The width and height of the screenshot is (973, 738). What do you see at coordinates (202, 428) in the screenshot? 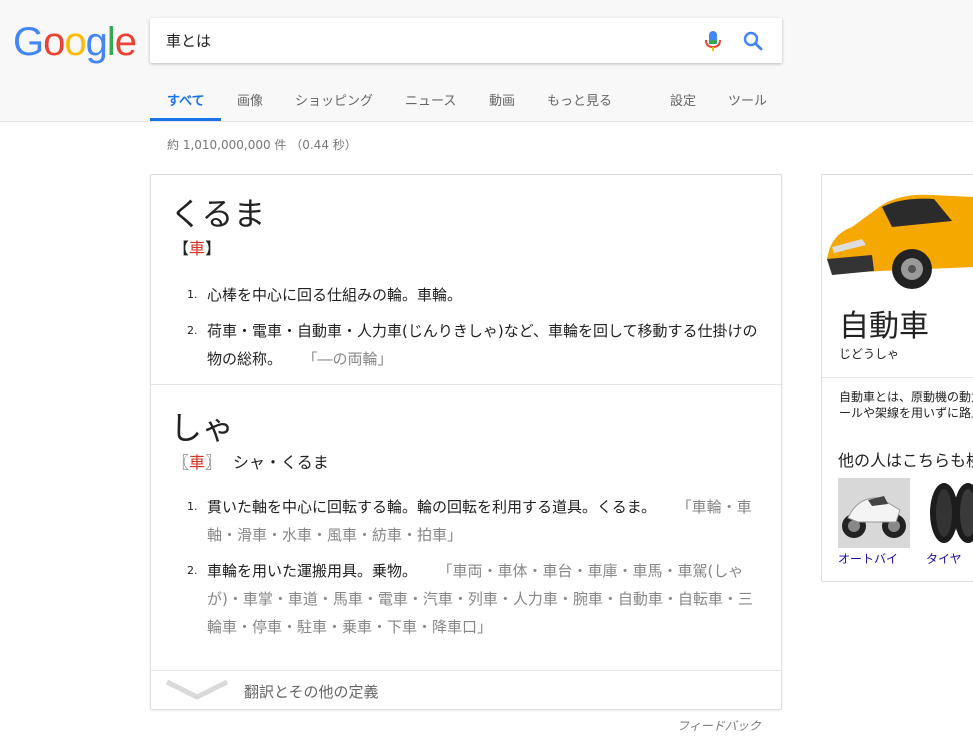
I see `dict-word: しゃ` at bounding box center [202, 428].